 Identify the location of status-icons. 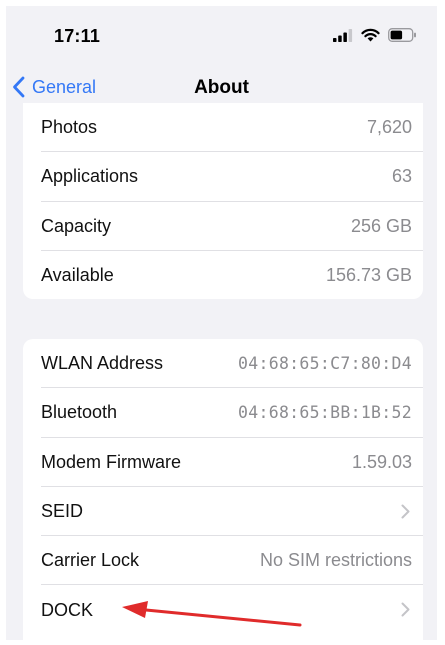
(375, 35).